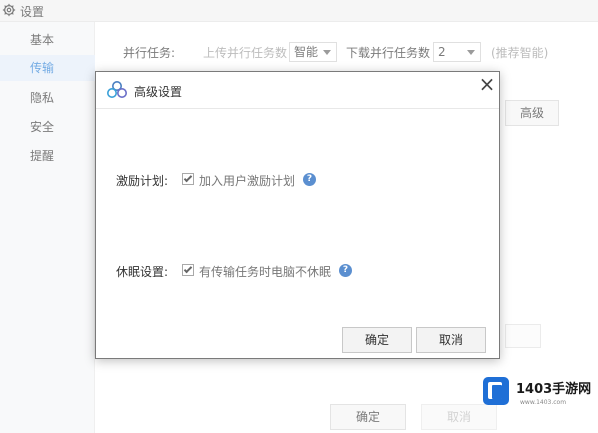  Describe the element at coordinates (142, 181) in the screenshot. I see `incentive-plan-label: 激励计划:` at that location.